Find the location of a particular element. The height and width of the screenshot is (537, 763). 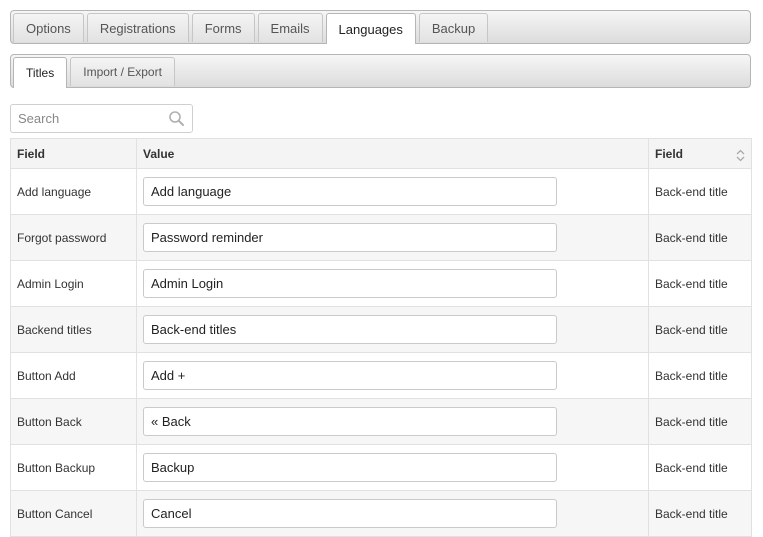

column-header-type: Field is located at coordinates (700, 153).